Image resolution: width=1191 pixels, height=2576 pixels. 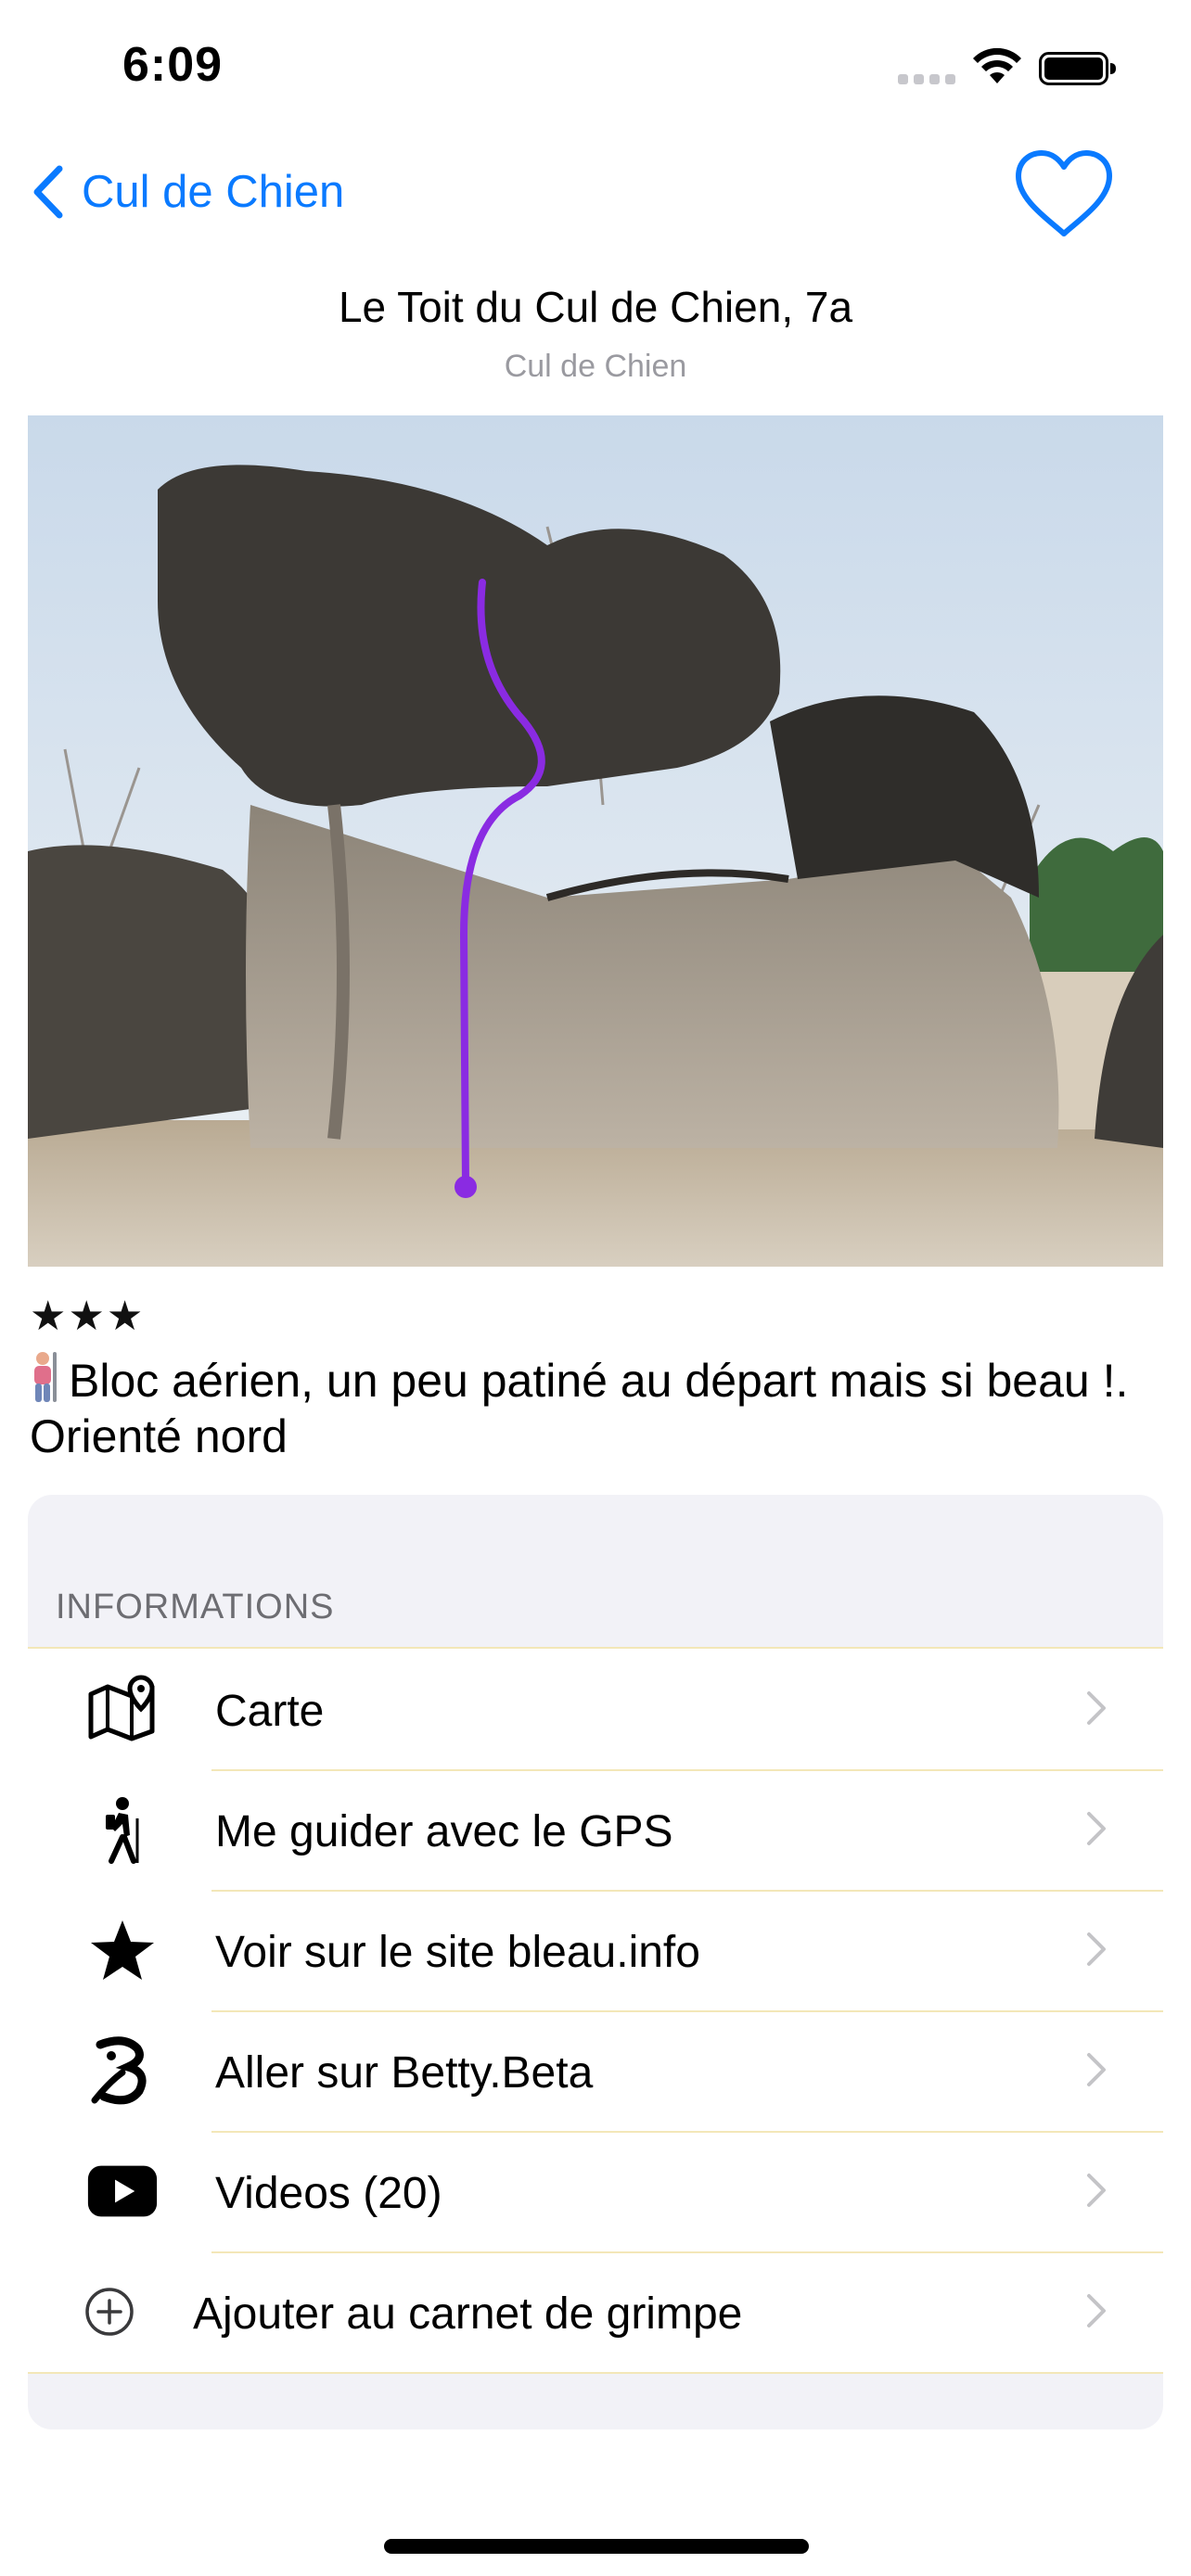 What do you see at coordinates (196, 1607) in the screenshot?
I see `section-header-informations: INFORMATIONS` at bounding box center [196, 1607].